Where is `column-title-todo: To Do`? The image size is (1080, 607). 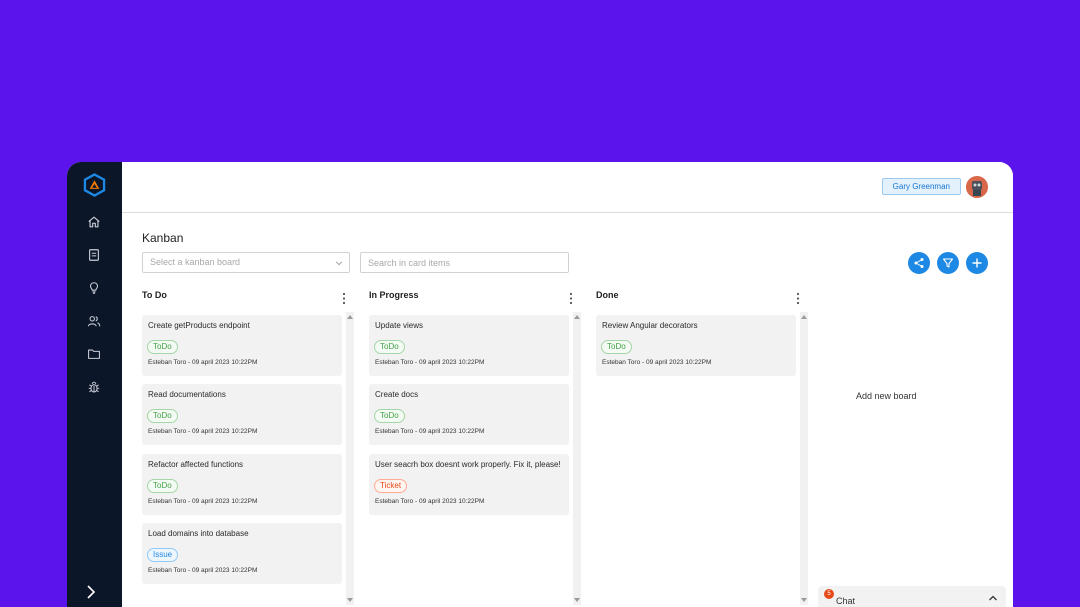
column-title-todo: To Do is located at coordinates (154, 295).